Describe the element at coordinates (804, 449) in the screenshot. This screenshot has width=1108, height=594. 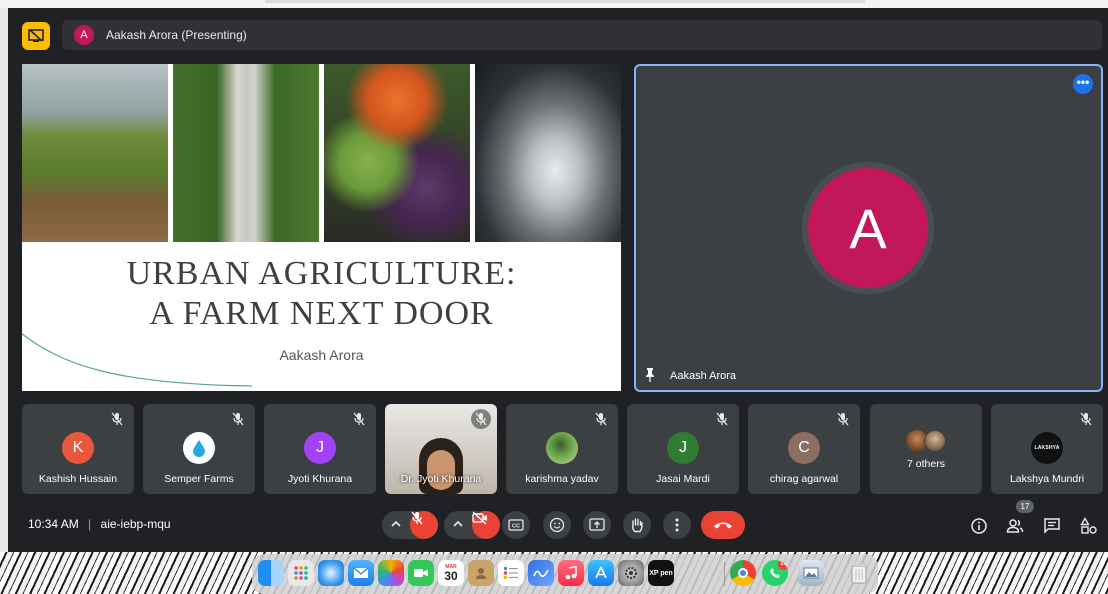
I see `participant-tile: C chirag agarwal` at that location.